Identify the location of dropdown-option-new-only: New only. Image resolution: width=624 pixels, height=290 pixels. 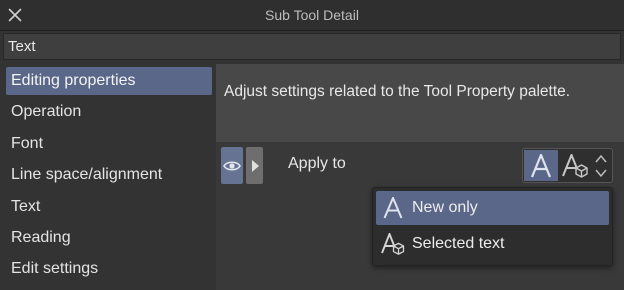
(492, 208).